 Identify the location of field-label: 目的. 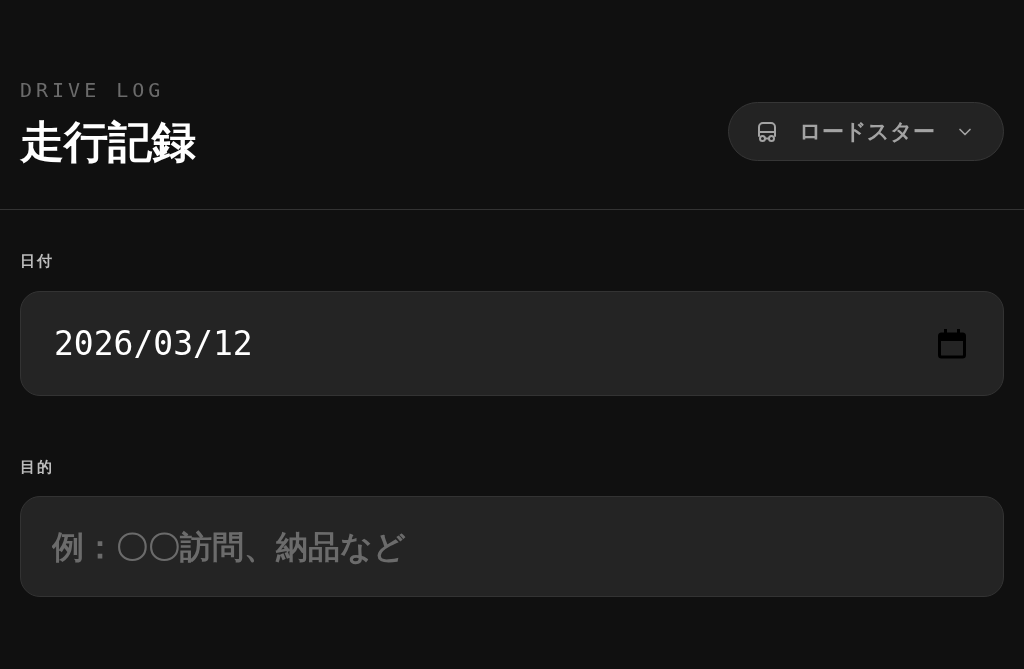
(37, 467).